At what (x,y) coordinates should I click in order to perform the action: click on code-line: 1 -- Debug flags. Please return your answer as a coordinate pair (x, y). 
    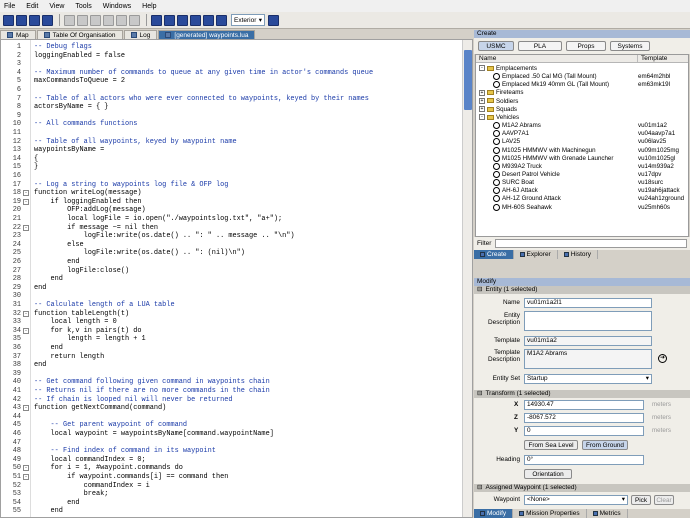
    Looking at the image, I should click on (232, 47).